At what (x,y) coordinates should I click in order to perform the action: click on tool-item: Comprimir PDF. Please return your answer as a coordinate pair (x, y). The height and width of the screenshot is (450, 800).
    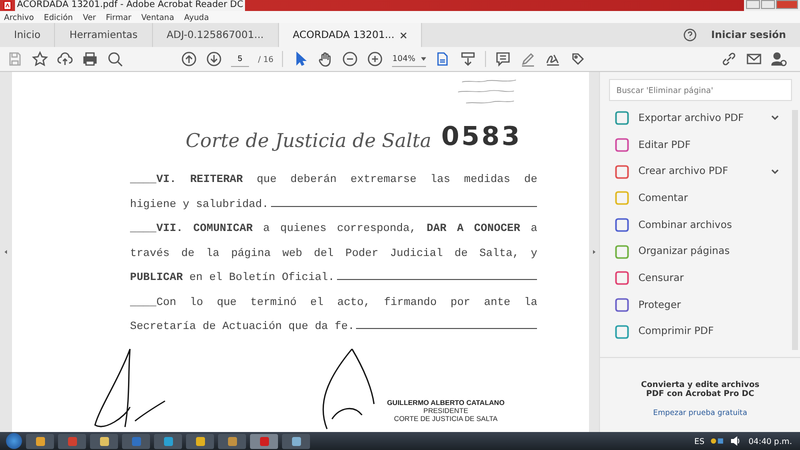
    Looking at the image, I should click on (697, 332).